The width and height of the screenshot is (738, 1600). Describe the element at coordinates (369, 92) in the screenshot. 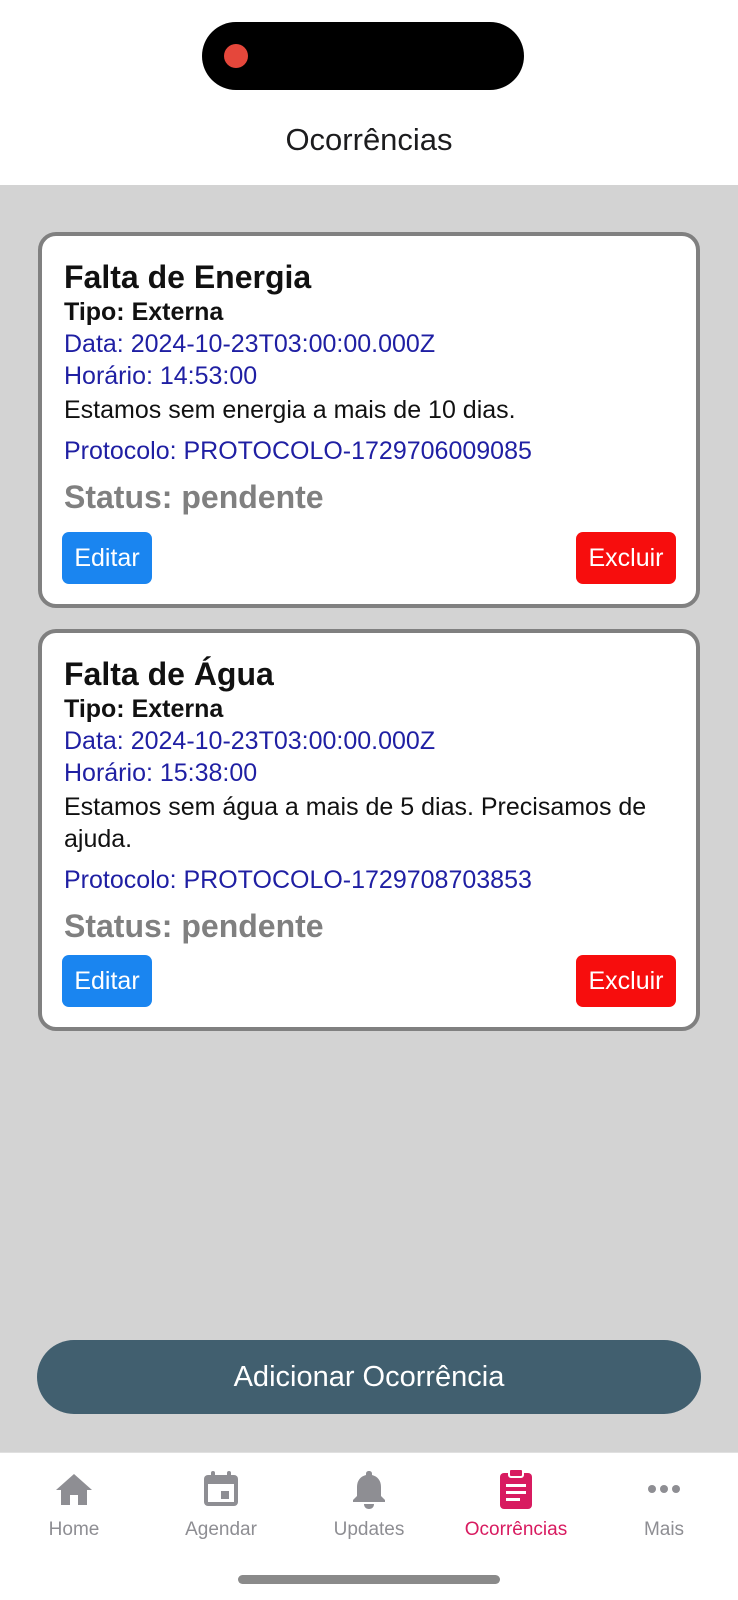

I see `status-bar: Ocorrências` at that location.